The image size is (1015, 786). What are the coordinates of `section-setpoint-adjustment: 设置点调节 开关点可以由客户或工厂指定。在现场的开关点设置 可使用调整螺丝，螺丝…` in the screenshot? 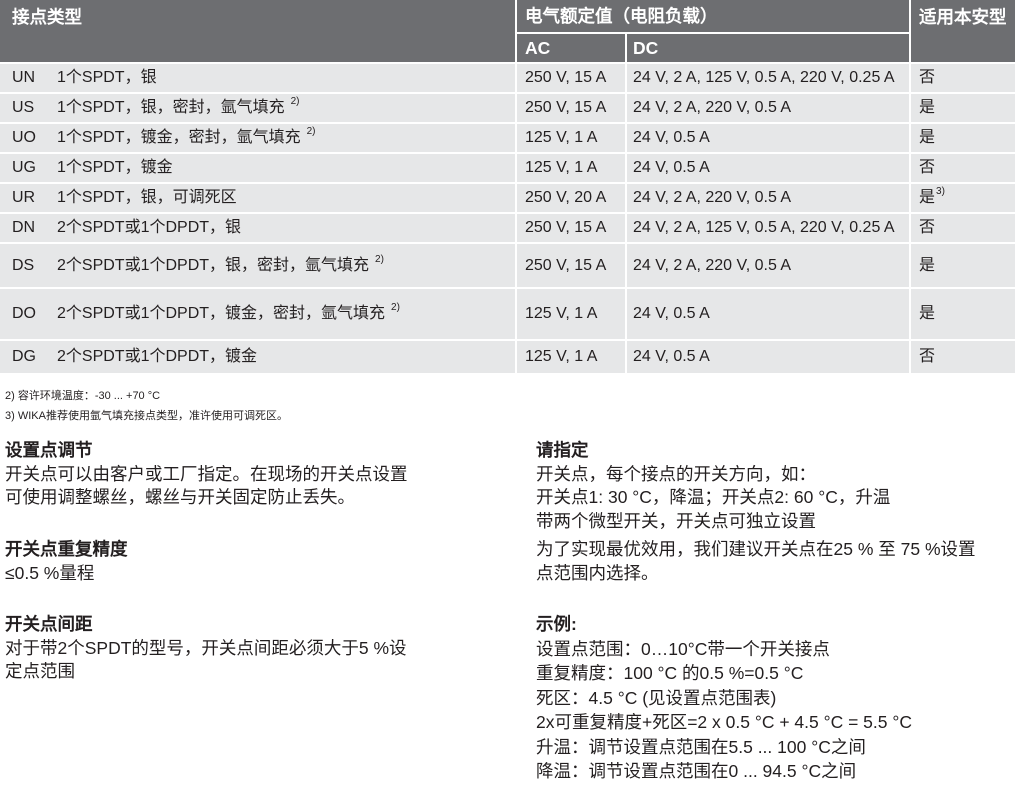 It's located at (206, 474).